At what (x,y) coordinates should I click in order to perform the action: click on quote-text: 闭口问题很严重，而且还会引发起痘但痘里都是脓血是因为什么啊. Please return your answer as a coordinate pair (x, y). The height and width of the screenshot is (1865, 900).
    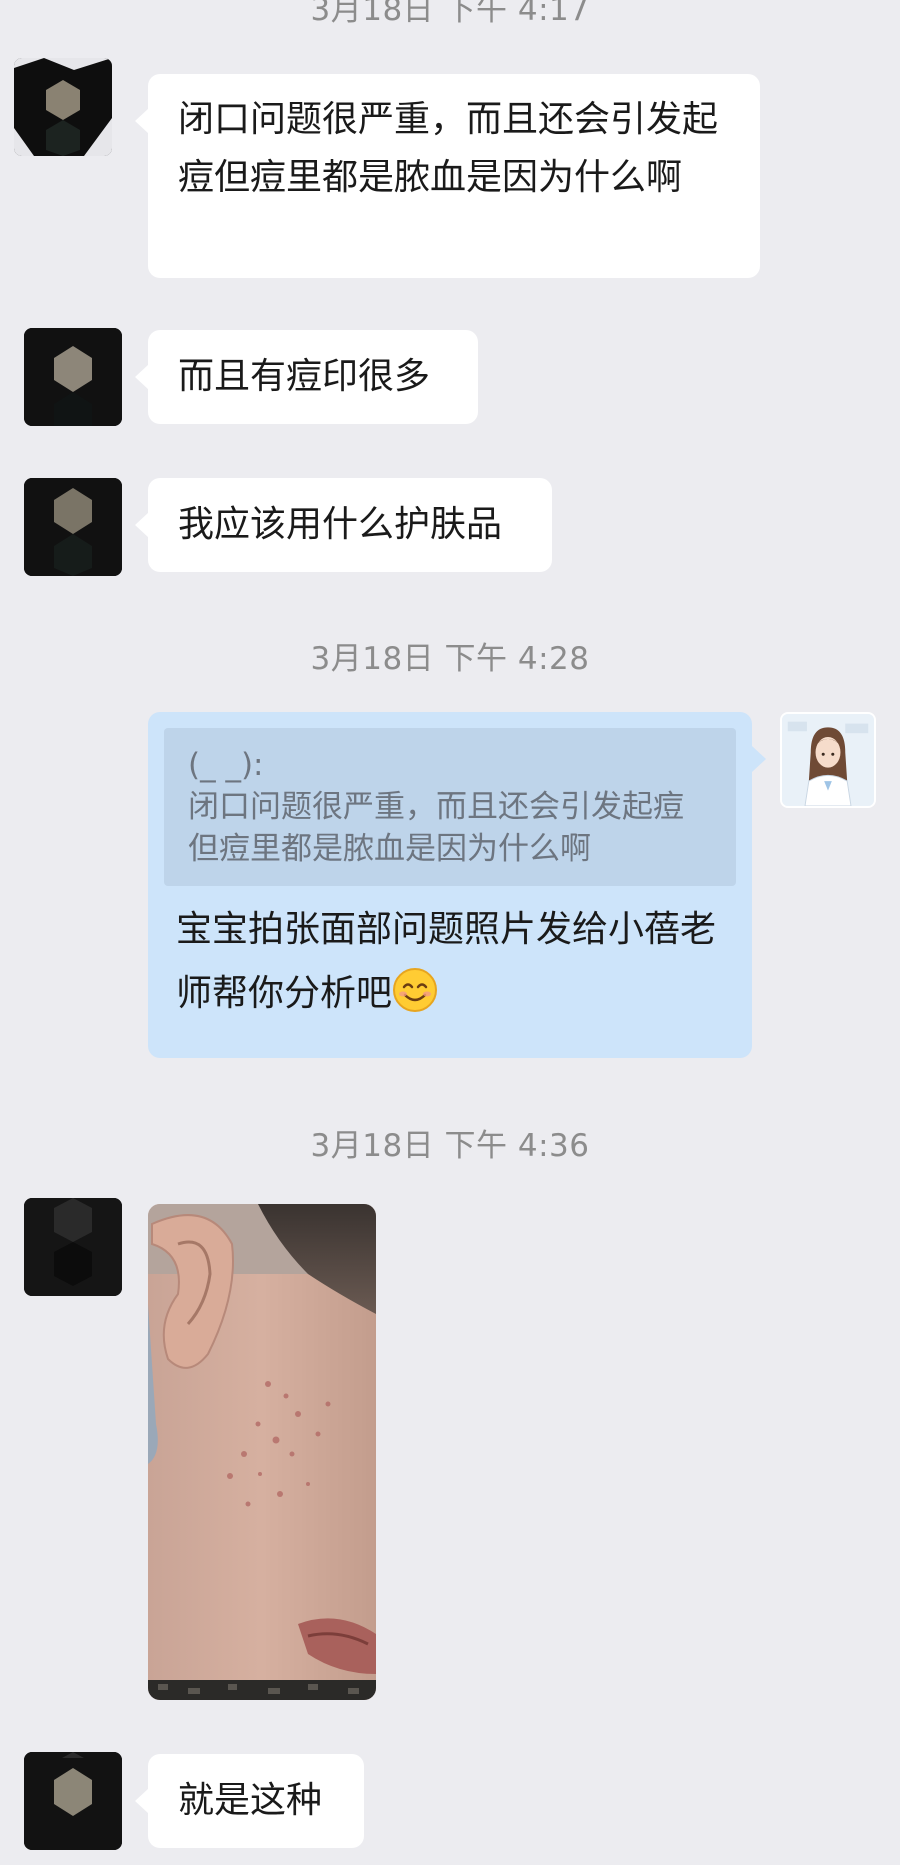
    Looking at the image, I should click on (436, 828).